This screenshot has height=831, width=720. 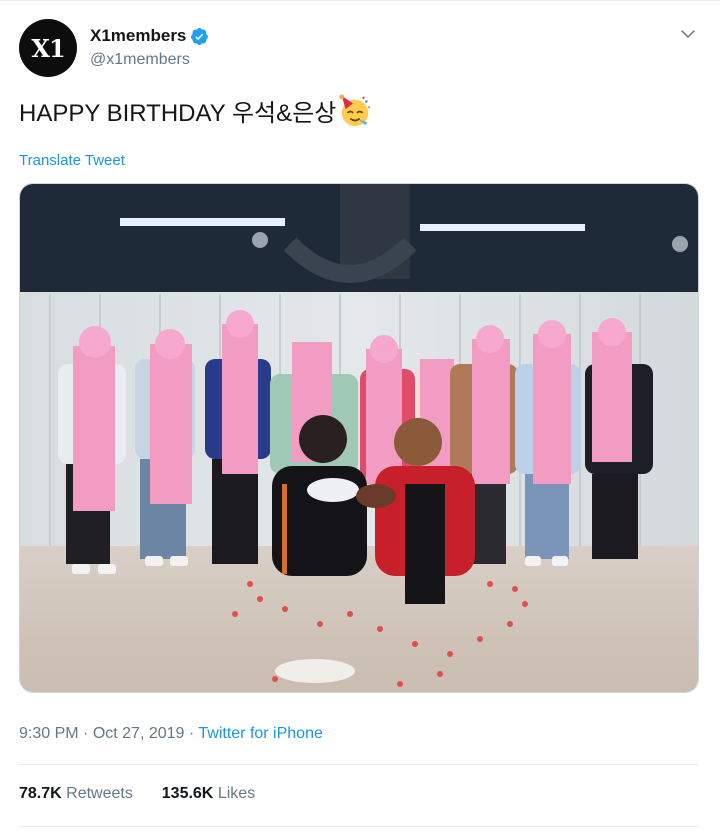 I want to click on display-name: X1members, so click(x=138, y=36).